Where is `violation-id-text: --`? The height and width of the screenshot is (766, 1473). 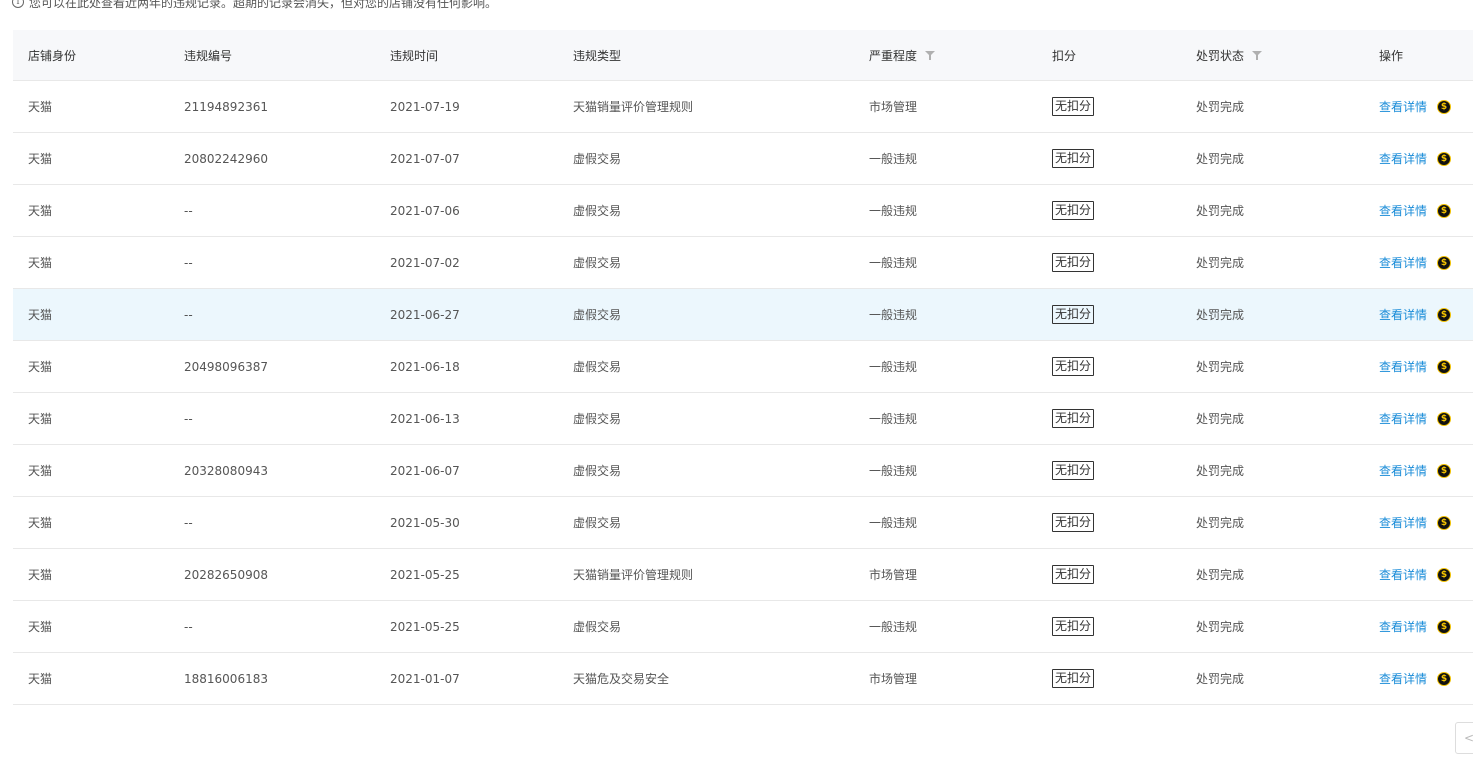 violation-id-text: -- is located at coordinates (188, 262).